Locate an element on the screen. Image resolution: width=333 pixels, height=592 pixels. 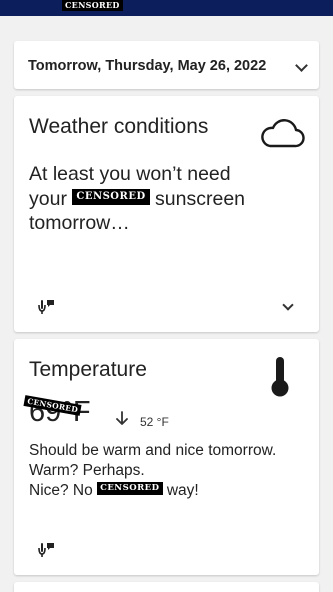
weather-line-1: At least you won’t need is located at coordinates (130, 174).